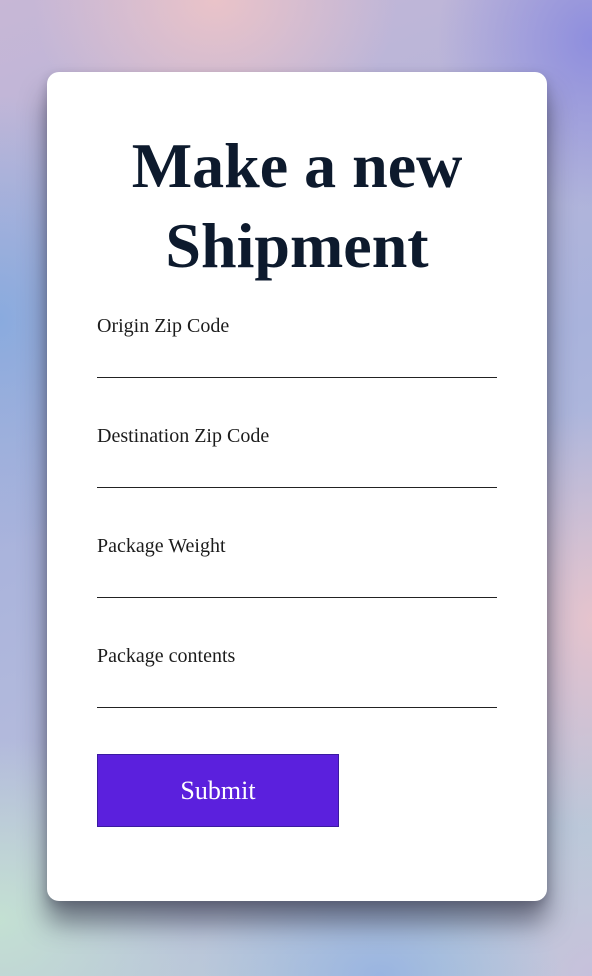 The width and height of the screenshot is (592, 976). Describe the element at coordinates (166, 656) in the screenshot. I see `package-contents-label: Package contents` at that location.